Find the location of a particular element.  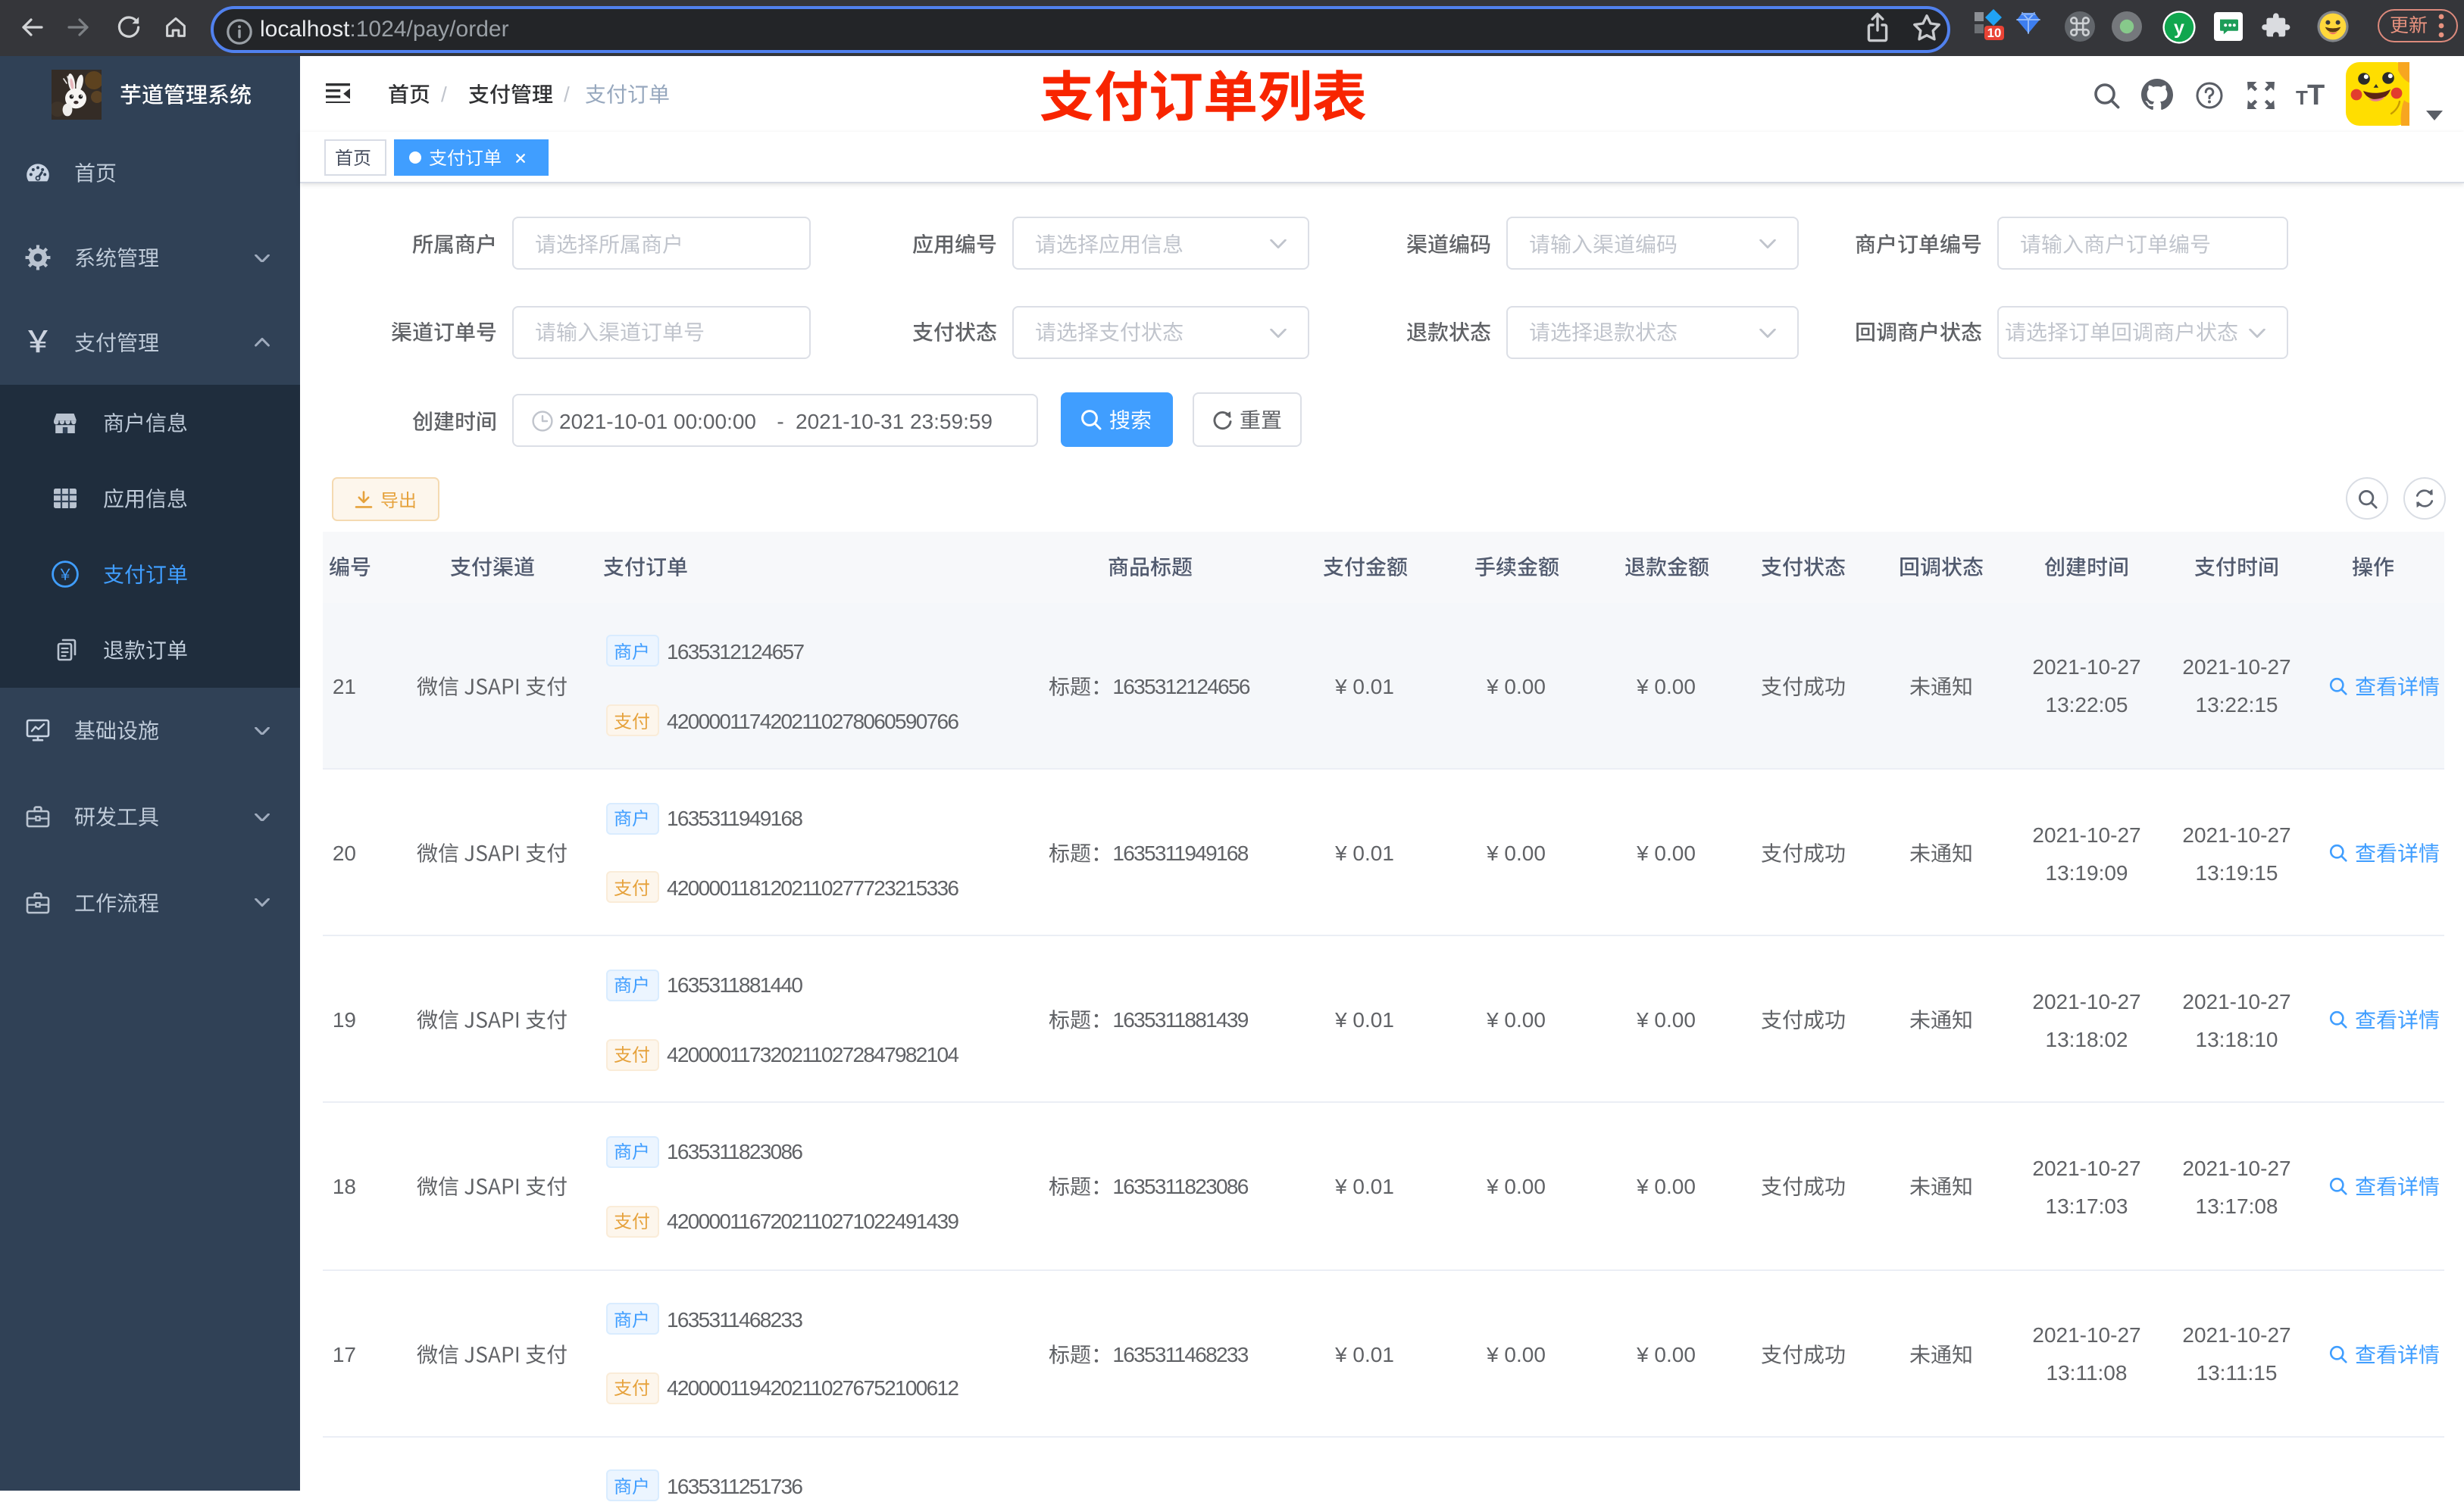

svg-text: 10 is located at coordinates (1994, 32).